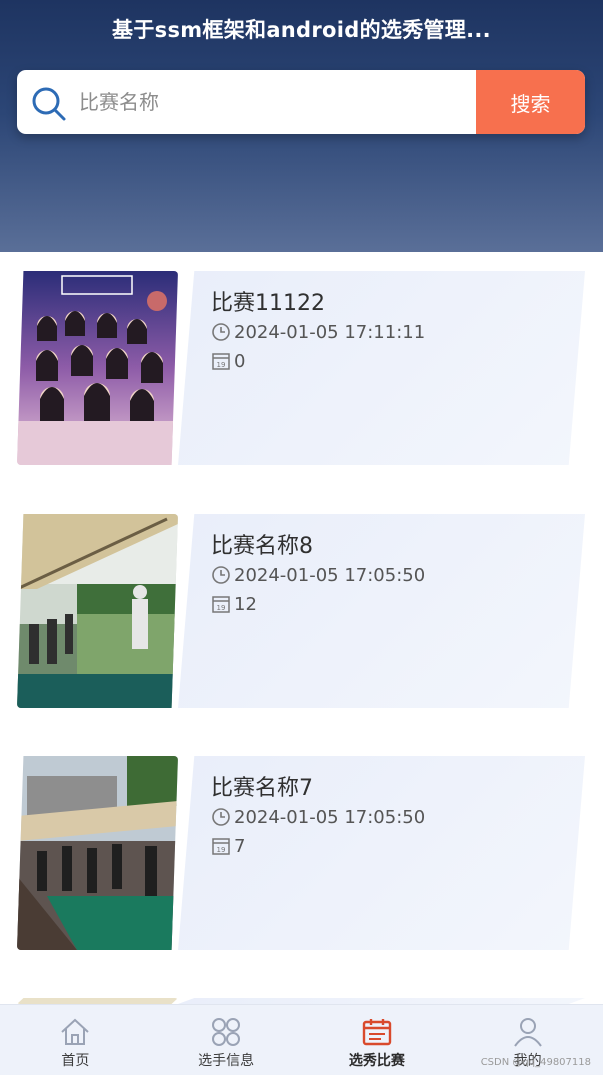 Image resolution: width=603 pixels, height=1075 pixels. What do you see at coordinates (226, 1061) in the screenshot?
I see `nav-label: 选手信息` at bounding box center [226, 1061].